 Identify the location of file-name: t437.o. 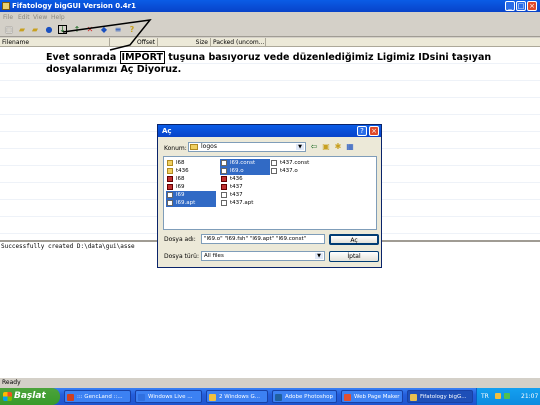
(289, 171).